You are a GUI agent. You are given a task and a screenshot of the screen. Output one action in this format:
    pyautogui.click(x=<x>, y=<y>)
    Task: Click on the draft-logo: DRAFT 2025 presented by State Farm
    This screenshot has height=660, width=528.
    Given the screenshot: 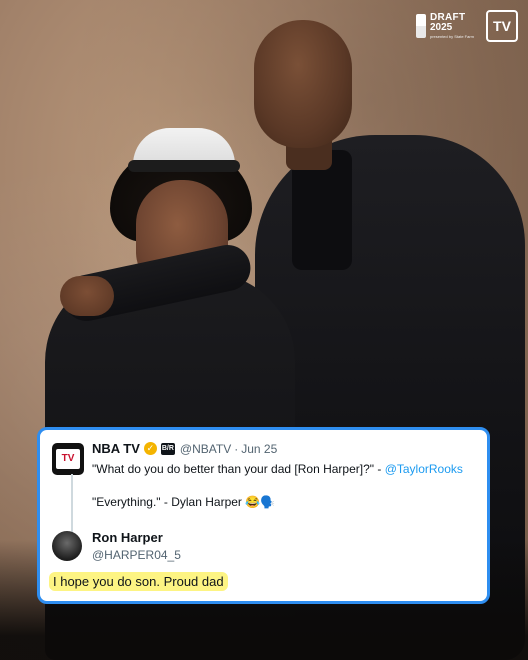 What is the action you would take?
    pyautogui.click(x=444, y=26)
    